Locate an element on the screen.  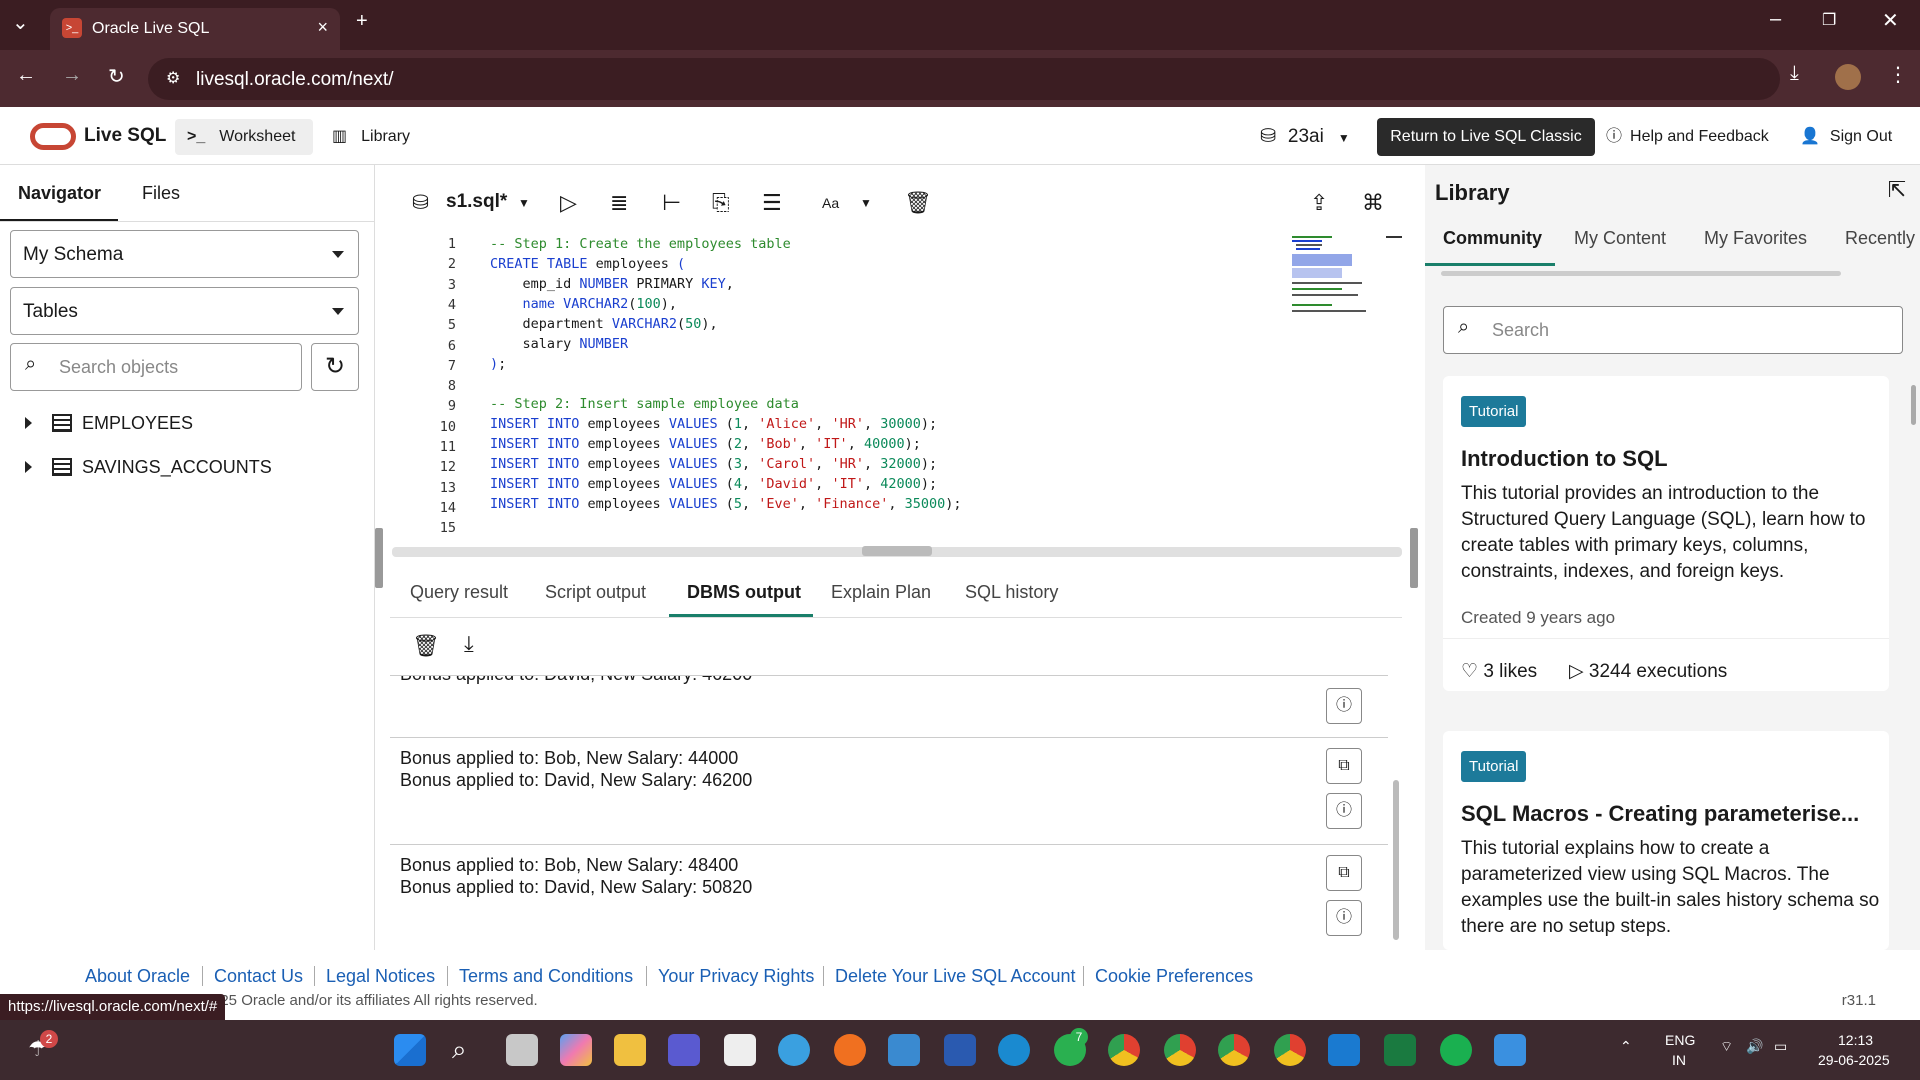
editor-scrollbar is located at coordinates (1394, 237).